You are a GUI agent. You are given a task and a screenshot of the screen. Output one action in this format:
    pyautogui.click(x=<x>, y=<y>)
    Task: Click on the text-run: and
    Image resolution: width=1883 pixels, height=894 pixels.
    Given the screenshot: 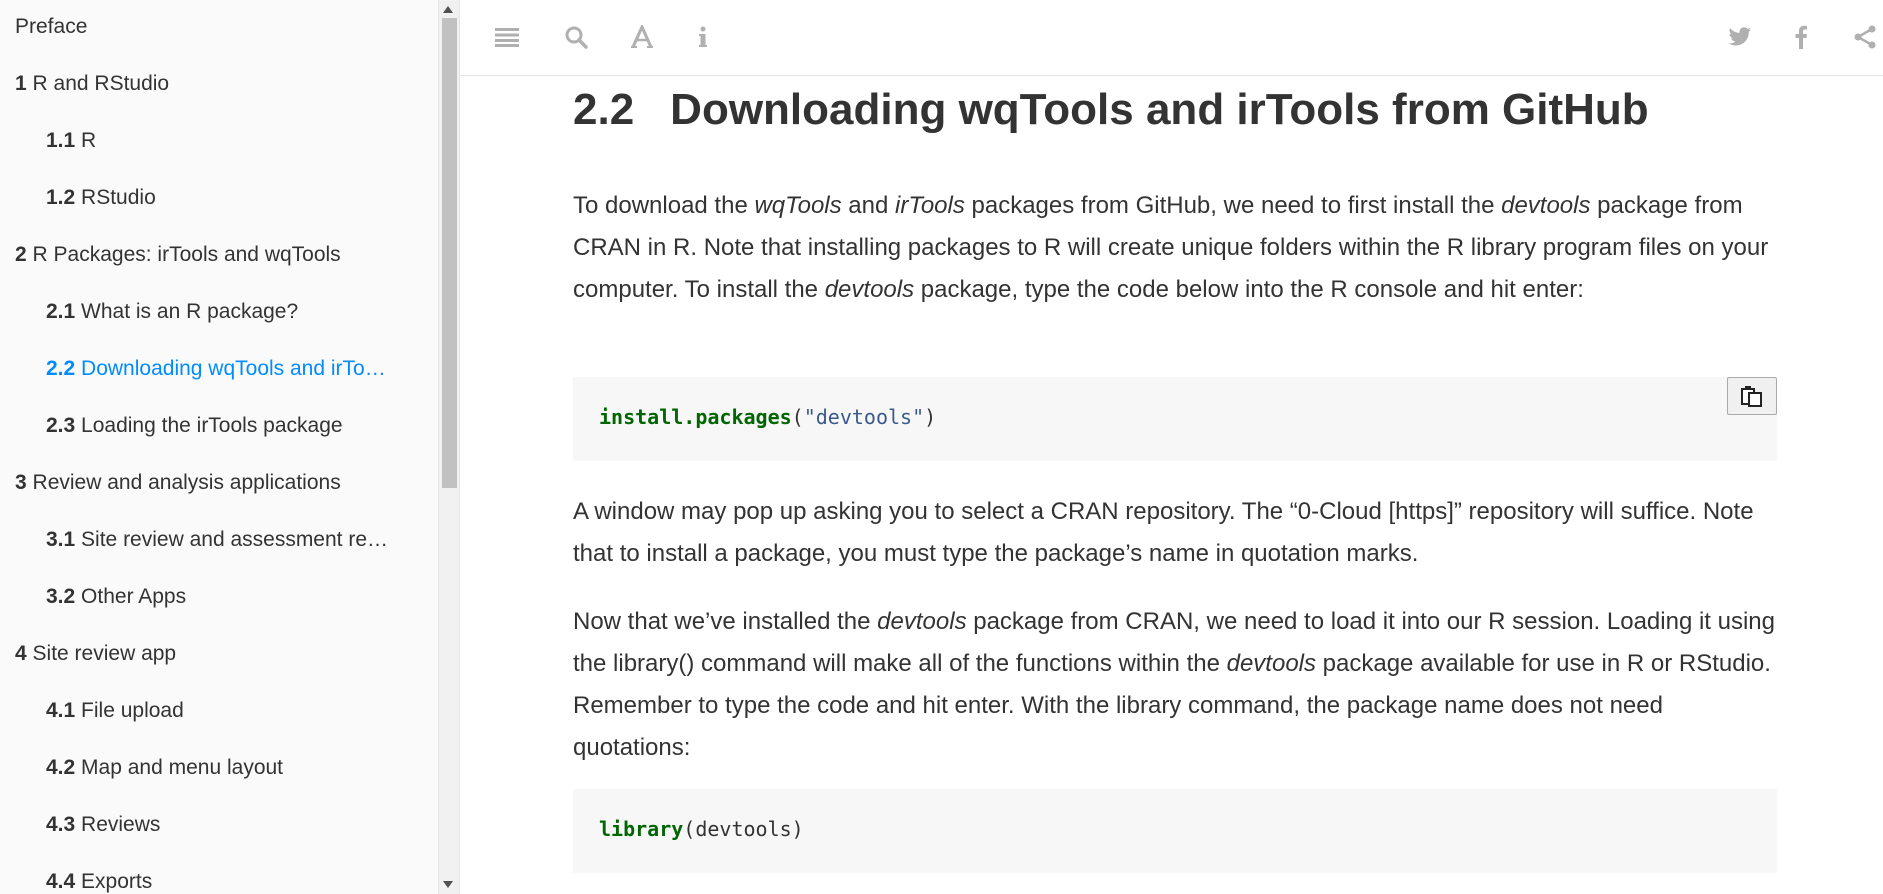 What is the action you would take?
    pyautogui.click(x=868, y=205)
    